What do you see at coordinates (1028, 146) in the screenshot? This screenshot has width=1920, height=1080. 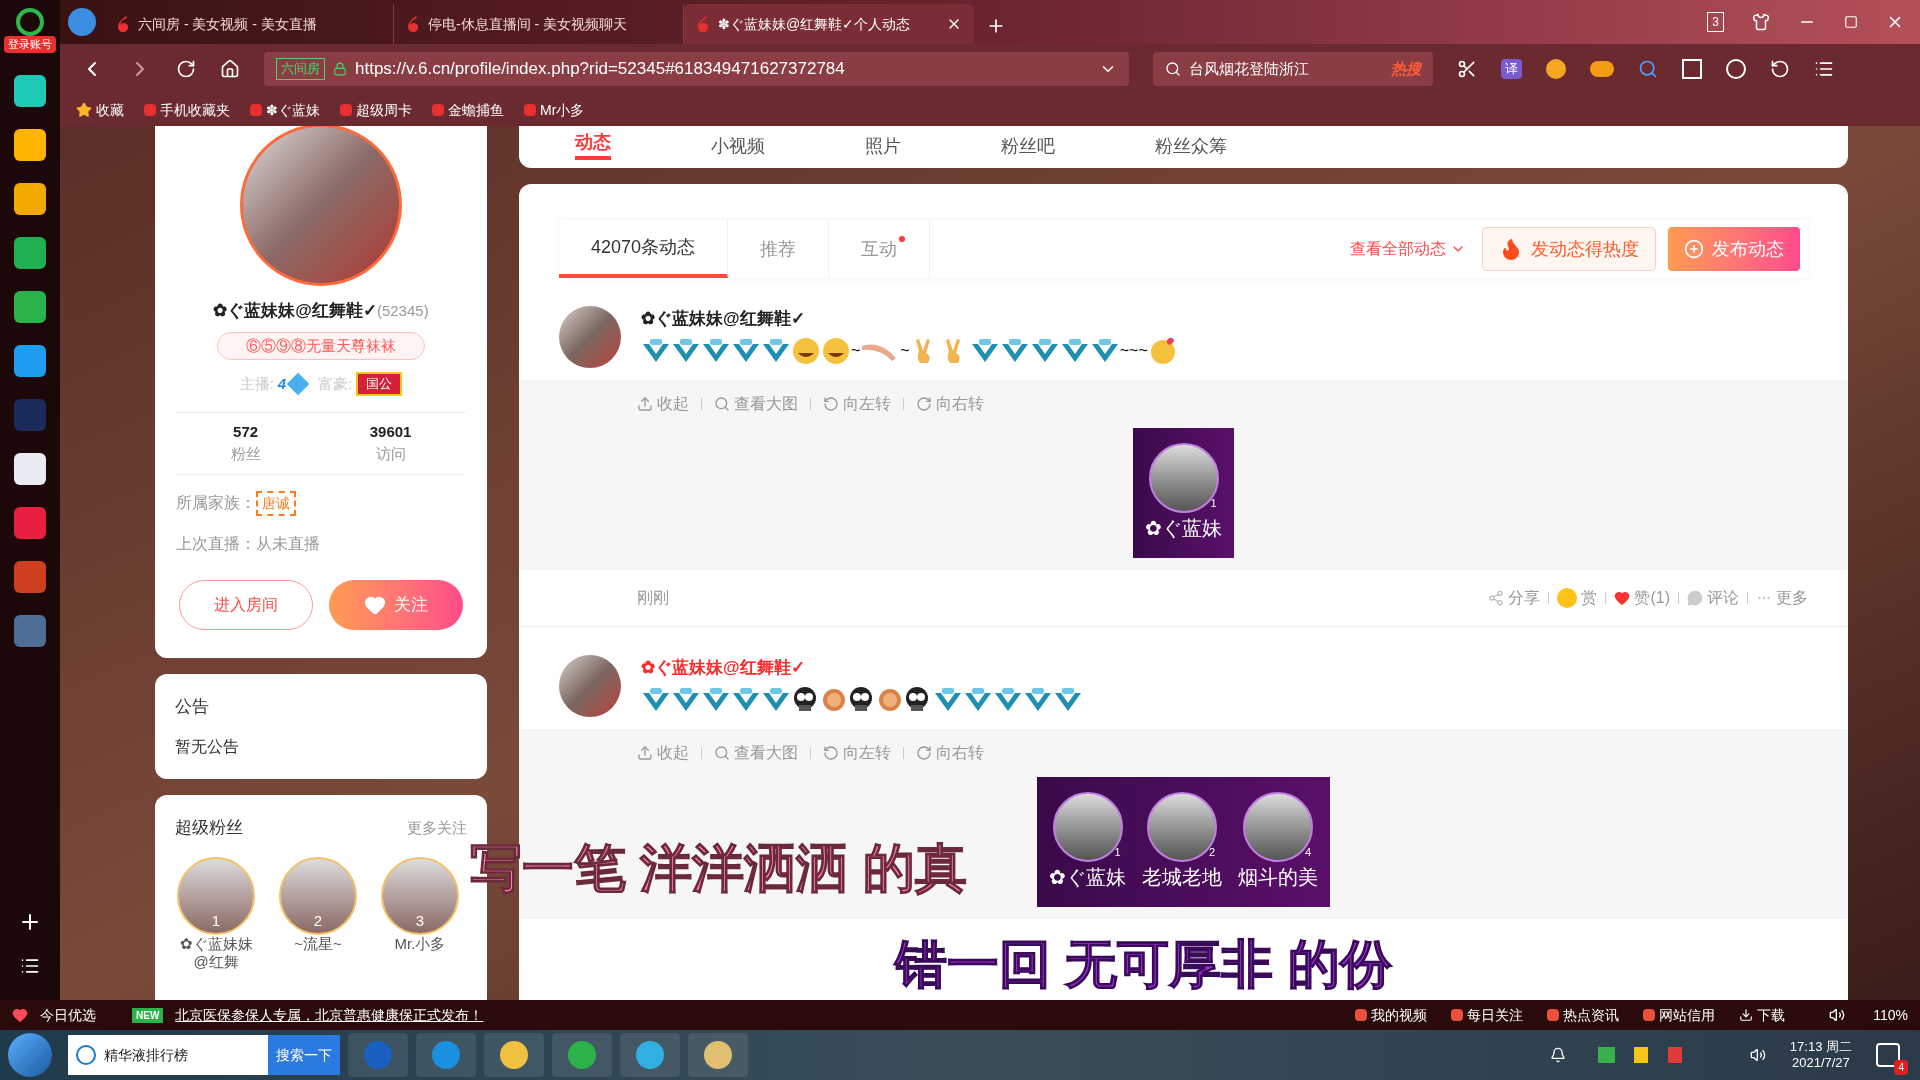 I see `nav-tab: 粉丝吧` at bounding box center [1028, 146].